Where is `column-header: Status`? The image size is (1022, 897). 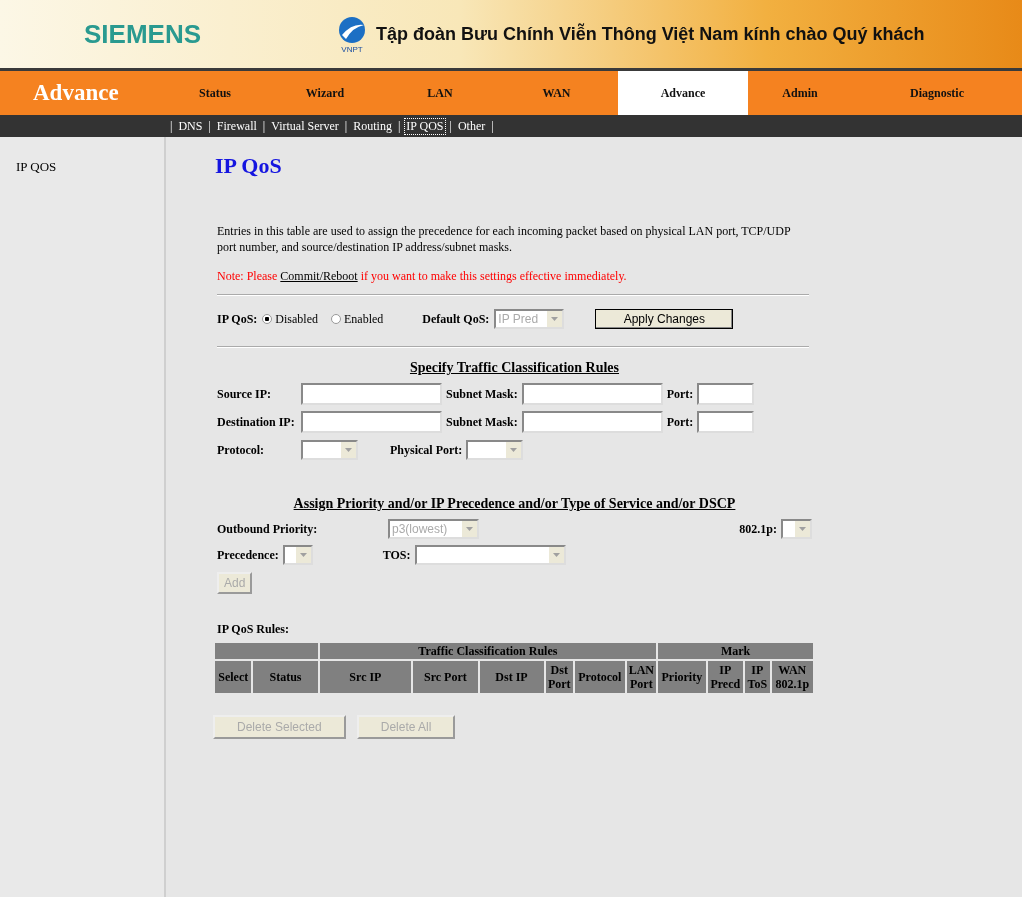 column-header: Status is located at coordinates (285, 677).